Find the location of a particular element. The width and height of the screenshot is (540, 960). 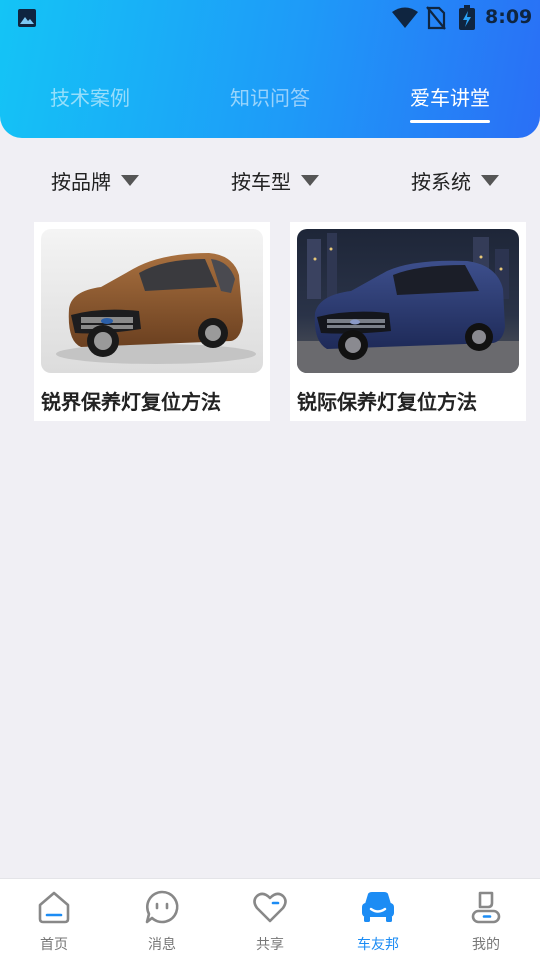

status-time: 8:09 is located at coordinates (509, 17).